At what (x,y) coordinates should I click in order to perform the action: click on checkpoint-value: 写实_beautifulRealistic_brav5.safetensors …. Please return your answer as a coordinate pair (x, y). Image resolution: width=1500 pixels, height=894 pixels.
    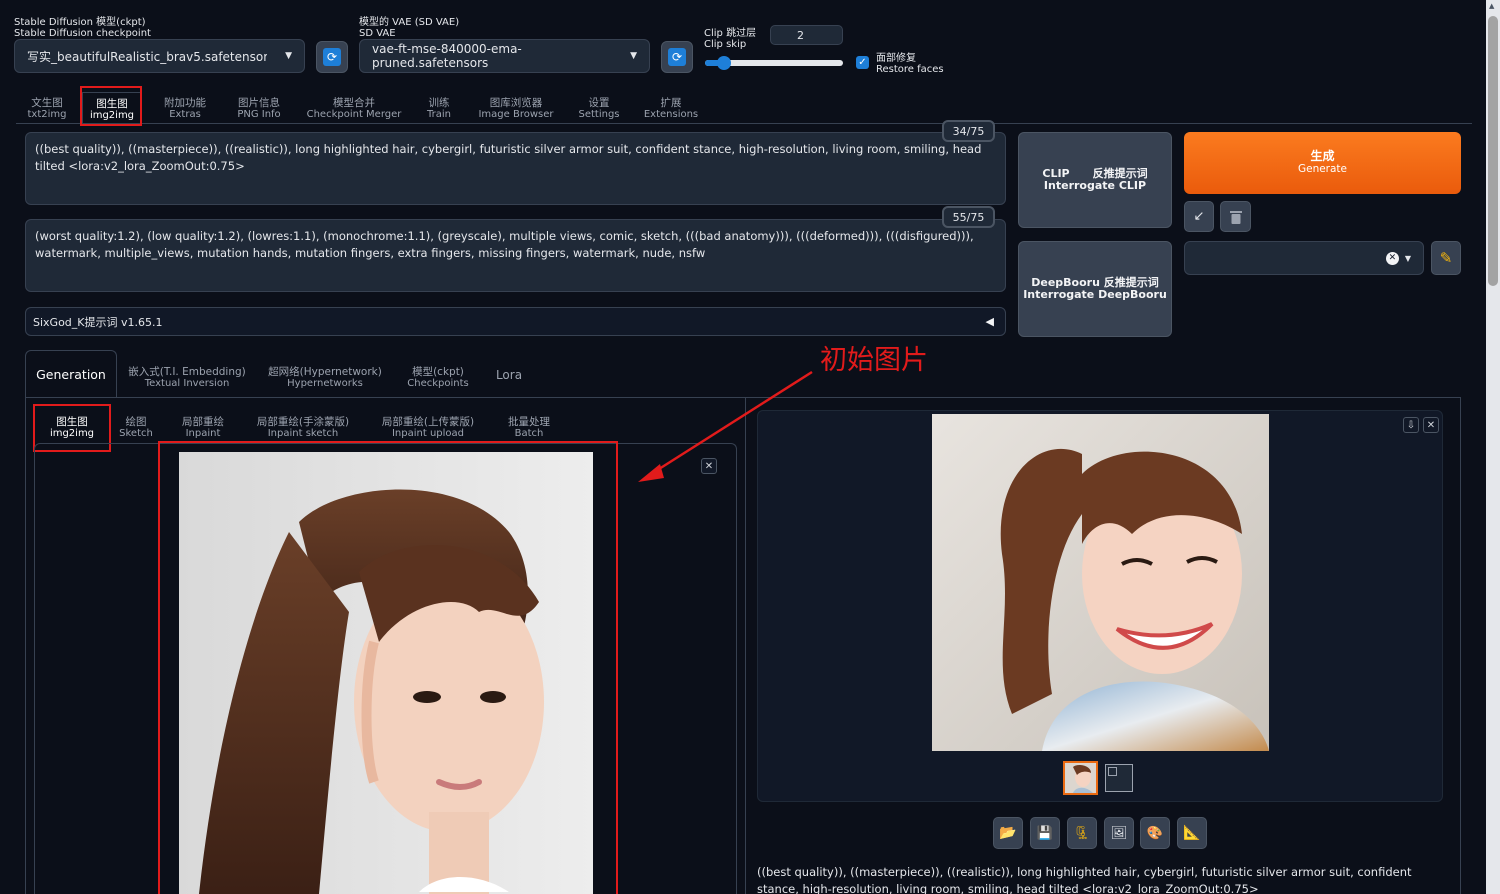
    Looking at the image, I should click on (147, 56).